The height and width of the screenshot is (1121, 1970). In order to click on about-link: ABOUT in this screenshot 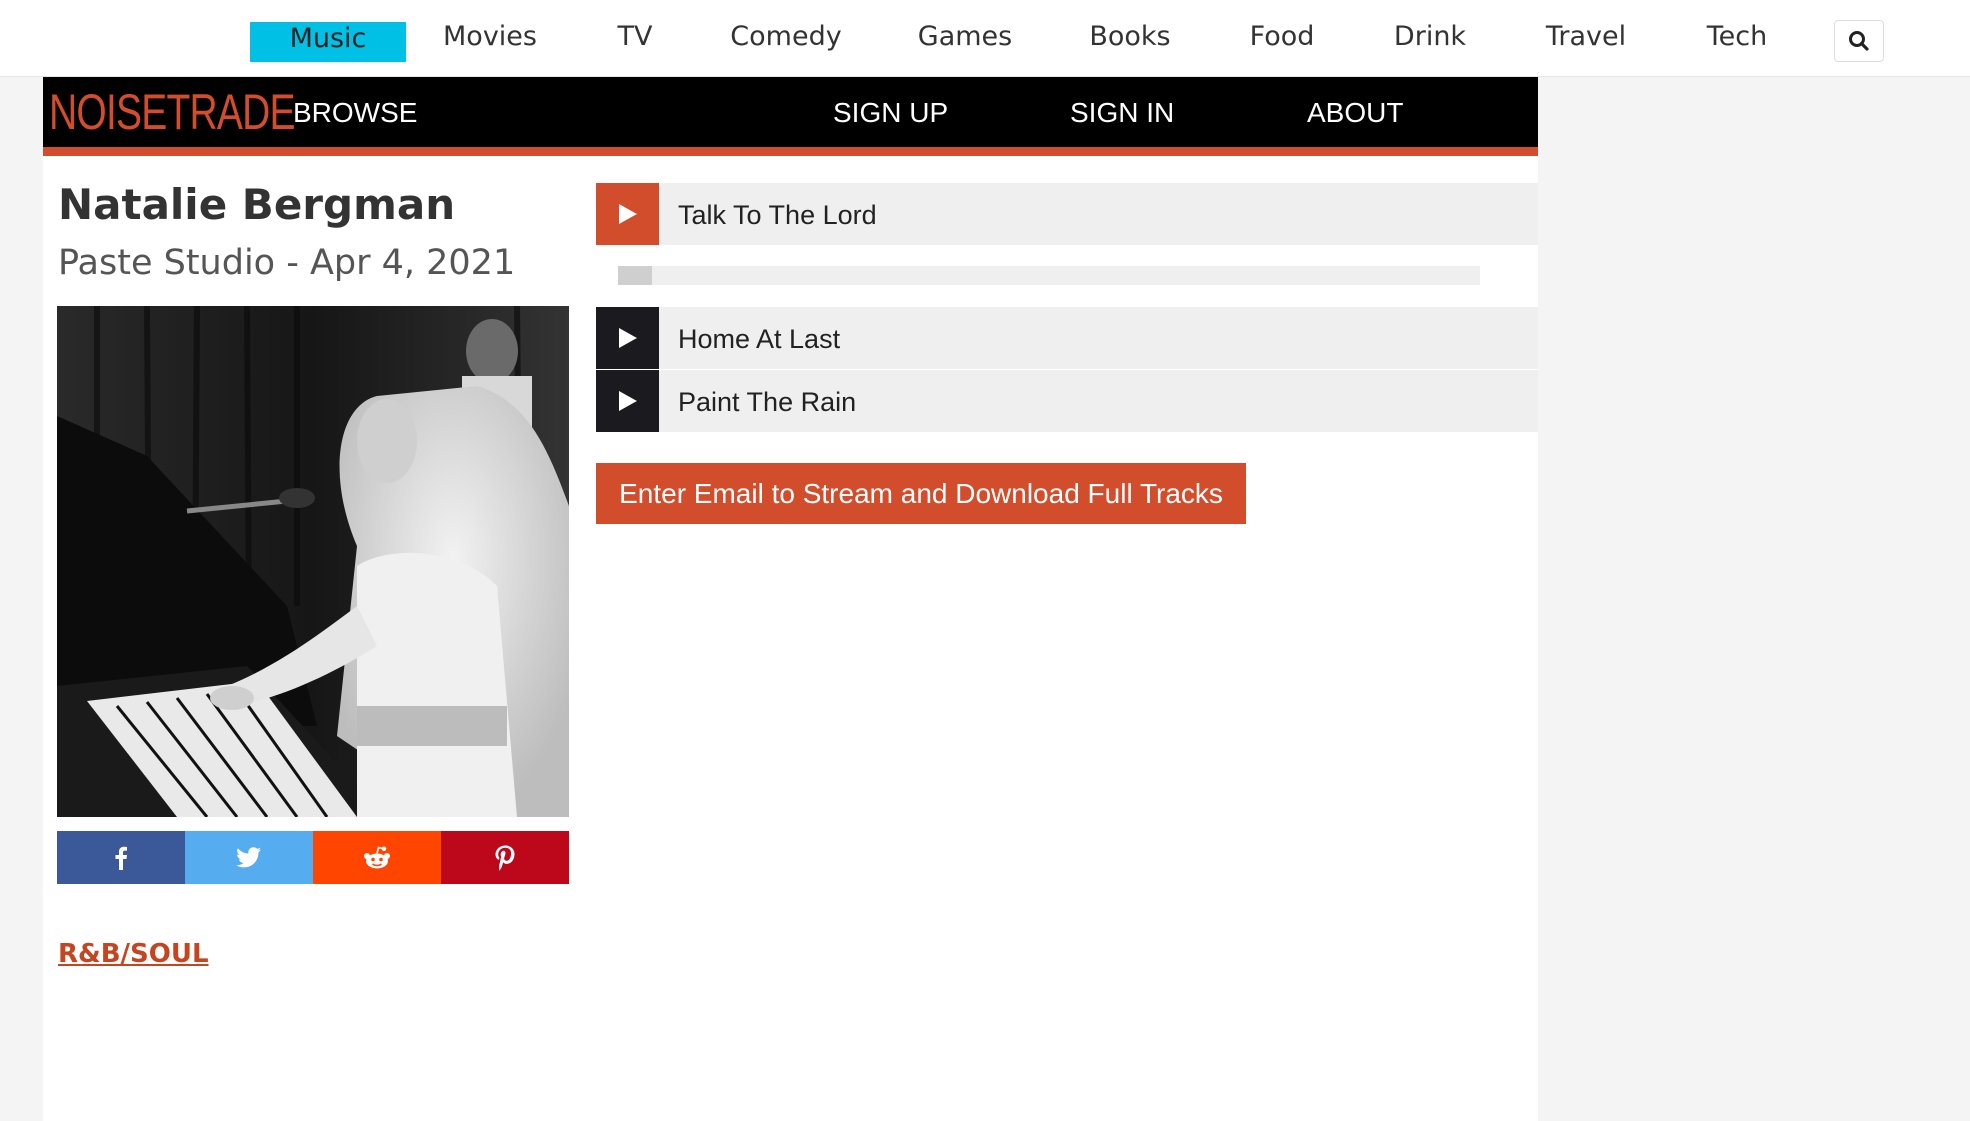, I will do `click(1355, 113)`.